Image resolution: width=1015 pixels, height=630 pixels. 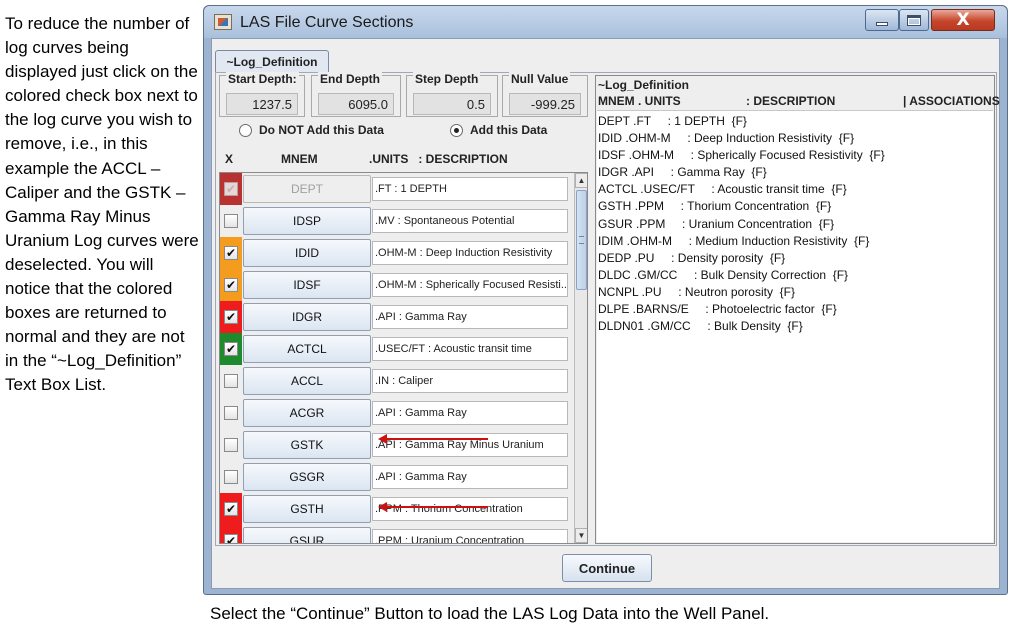 I want to click on do-not-add-radio, so click(x=245, y=130).